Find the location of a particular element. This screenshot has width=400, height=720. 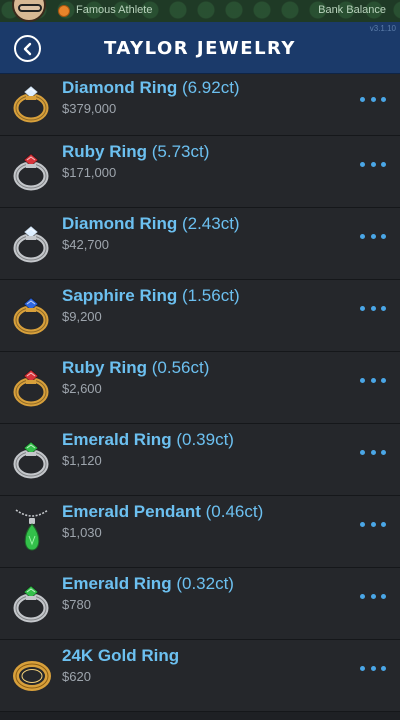

item-price: $1,120 is located at coordinates (82, 460).